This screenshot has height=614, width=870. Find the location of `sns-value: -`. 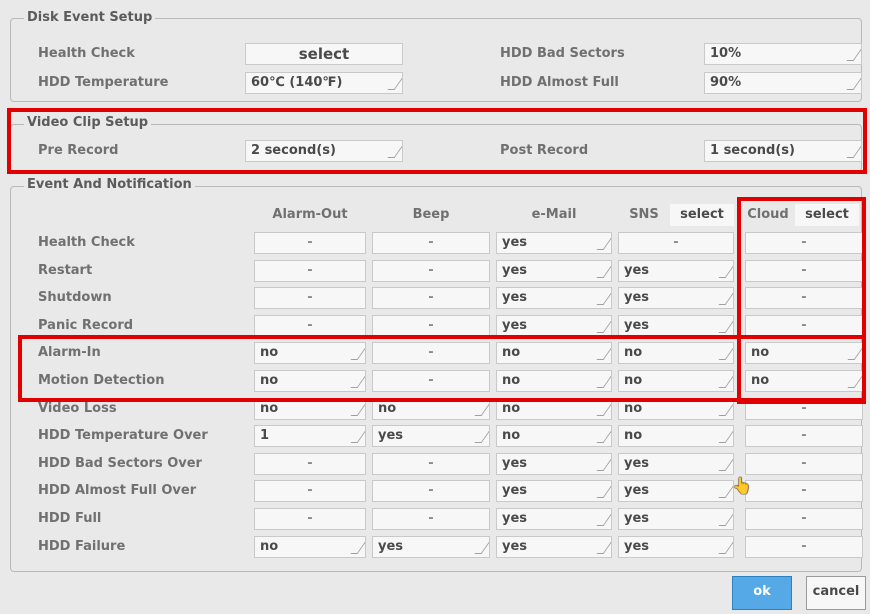

sns-value: - is located at coordinates (676, 242).